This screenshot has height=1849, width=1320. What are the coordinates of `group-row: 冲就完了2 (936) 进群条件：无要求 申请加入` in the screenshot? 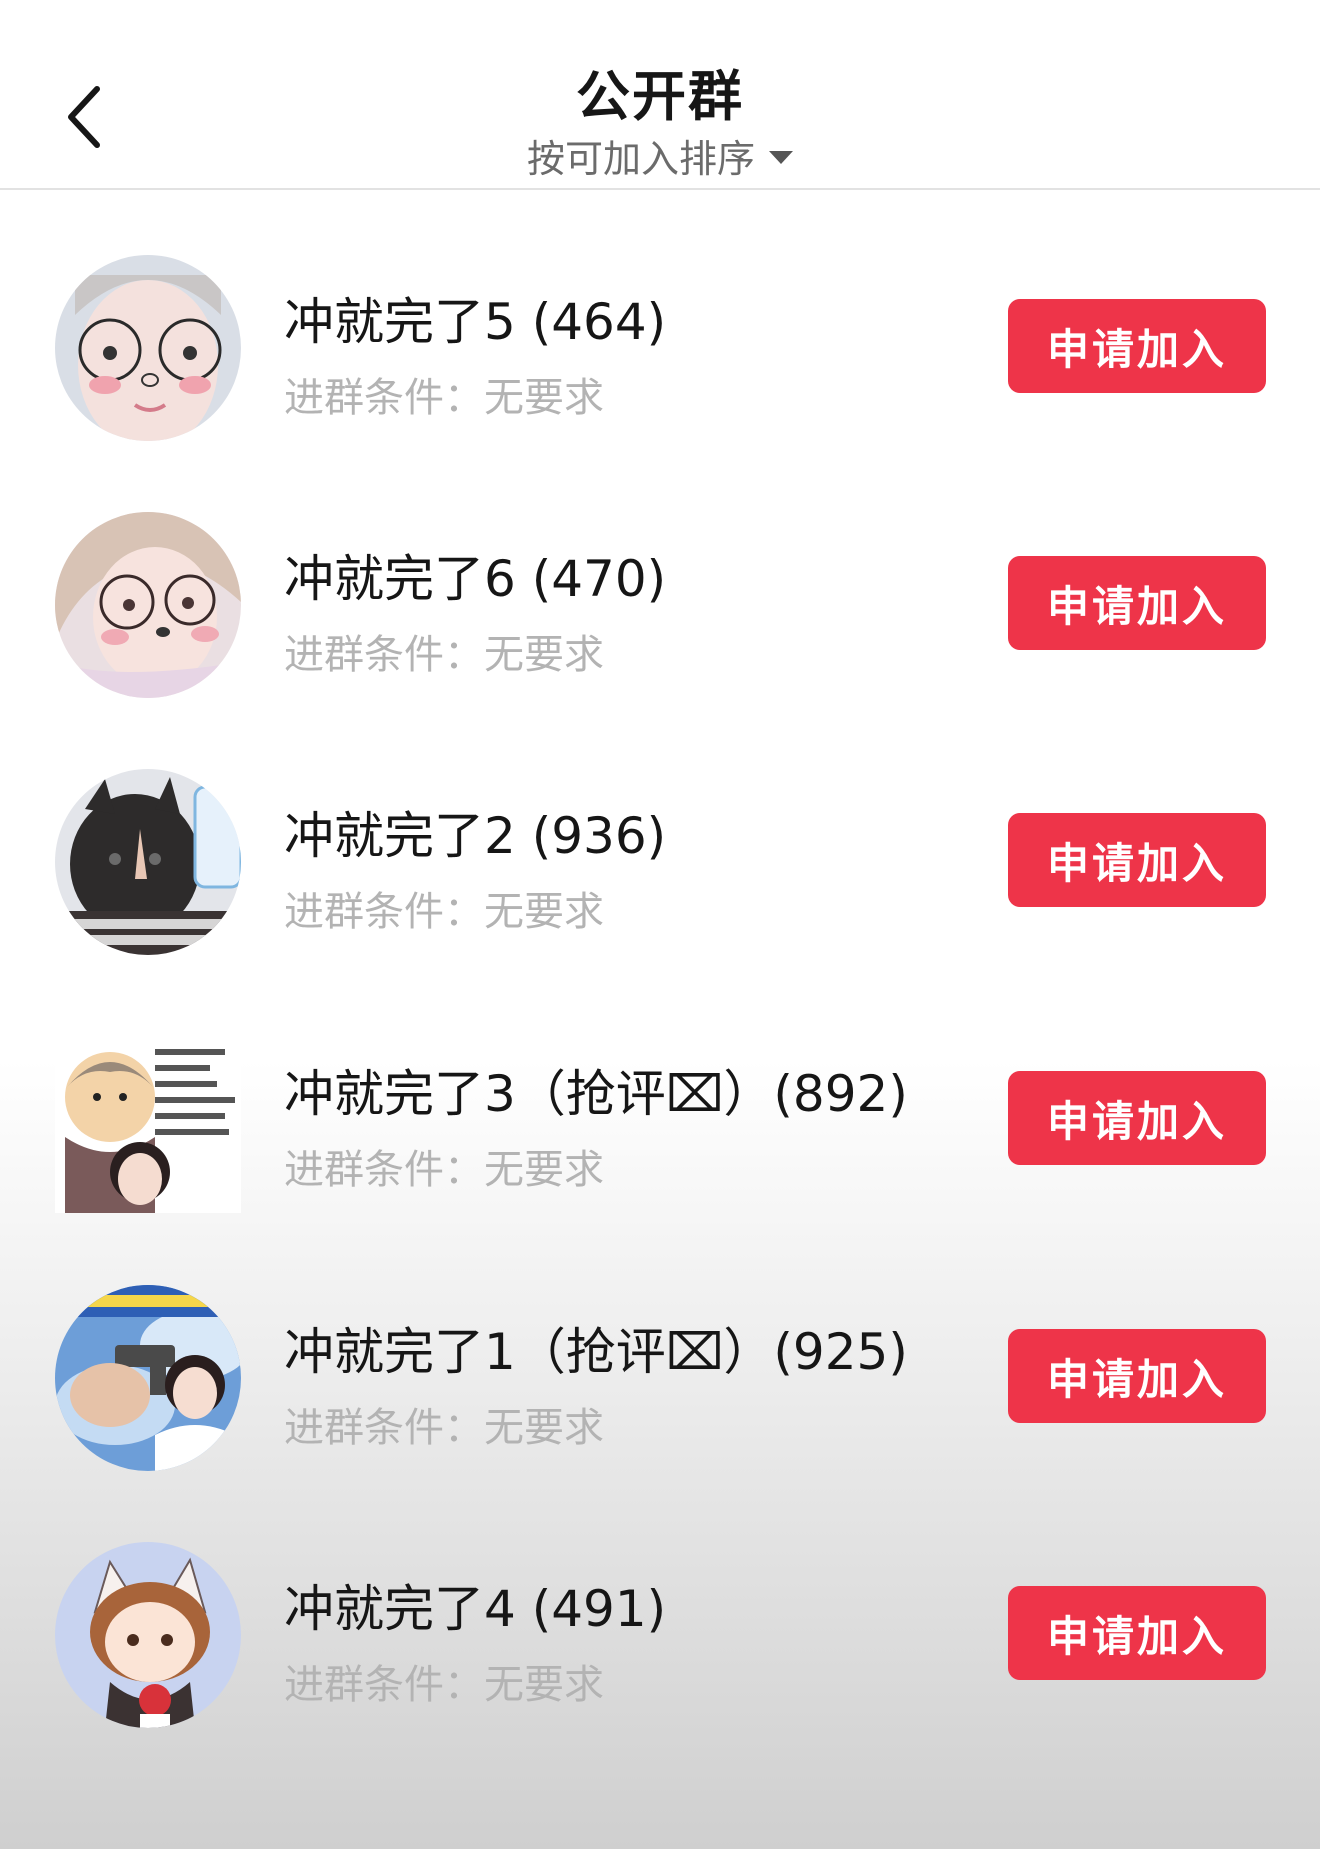 It's located at (660, 833).